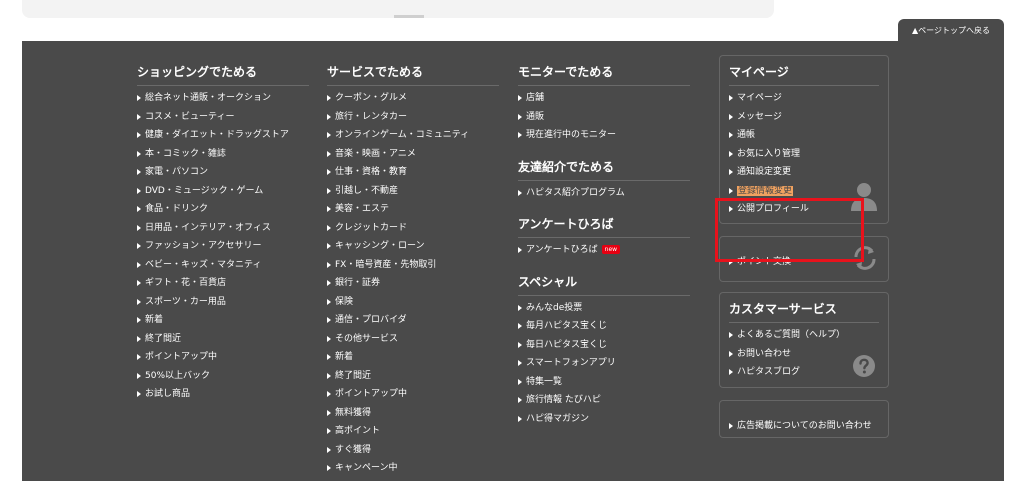 This screenshot has height=481, width=1024. I want to click on survey-link-label: アンケートひろば, so click(562, 250).